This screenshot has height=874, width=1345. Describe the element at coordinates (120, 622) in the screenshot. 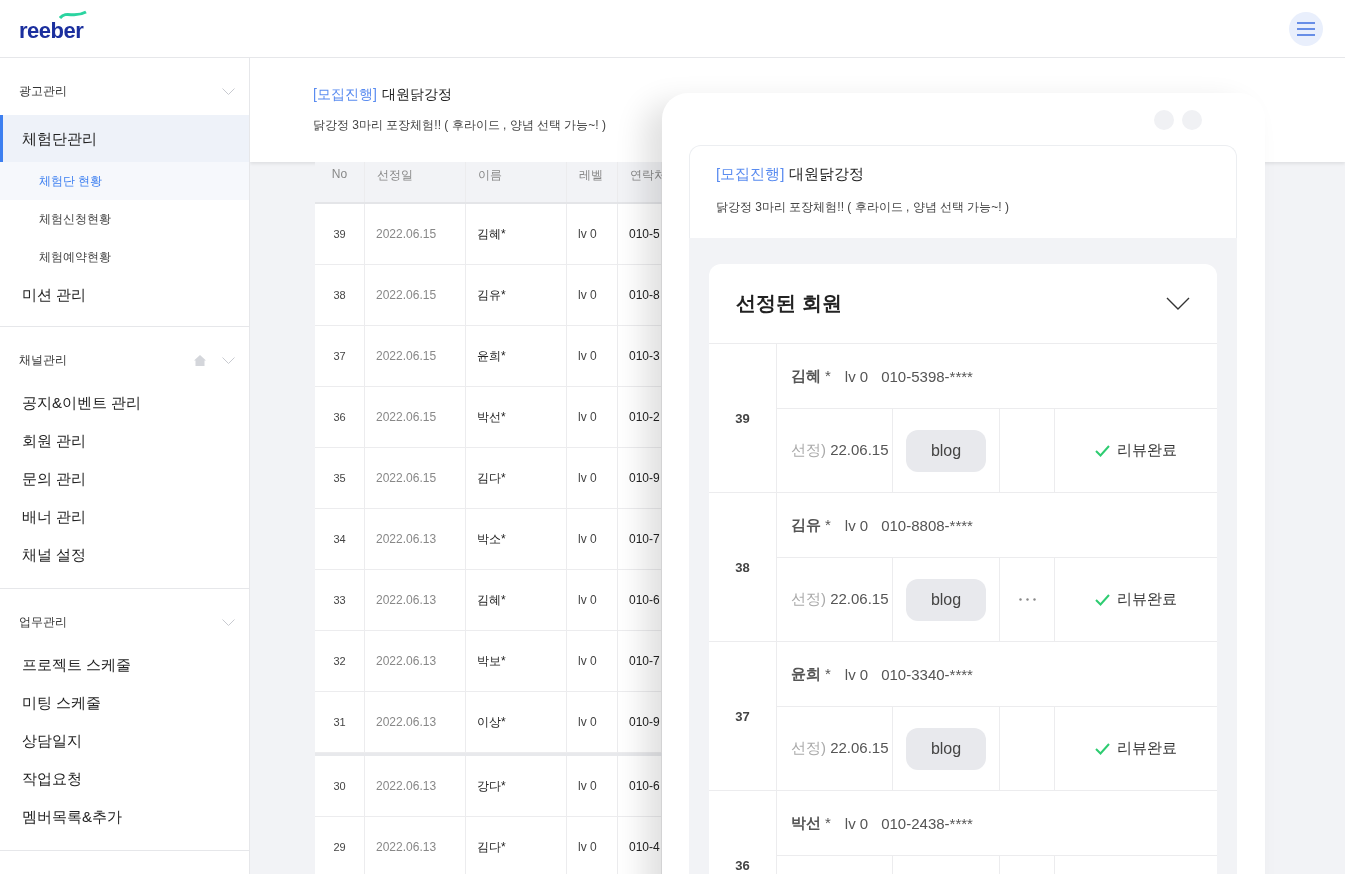

I see `section-title: 업무관리` at that location.